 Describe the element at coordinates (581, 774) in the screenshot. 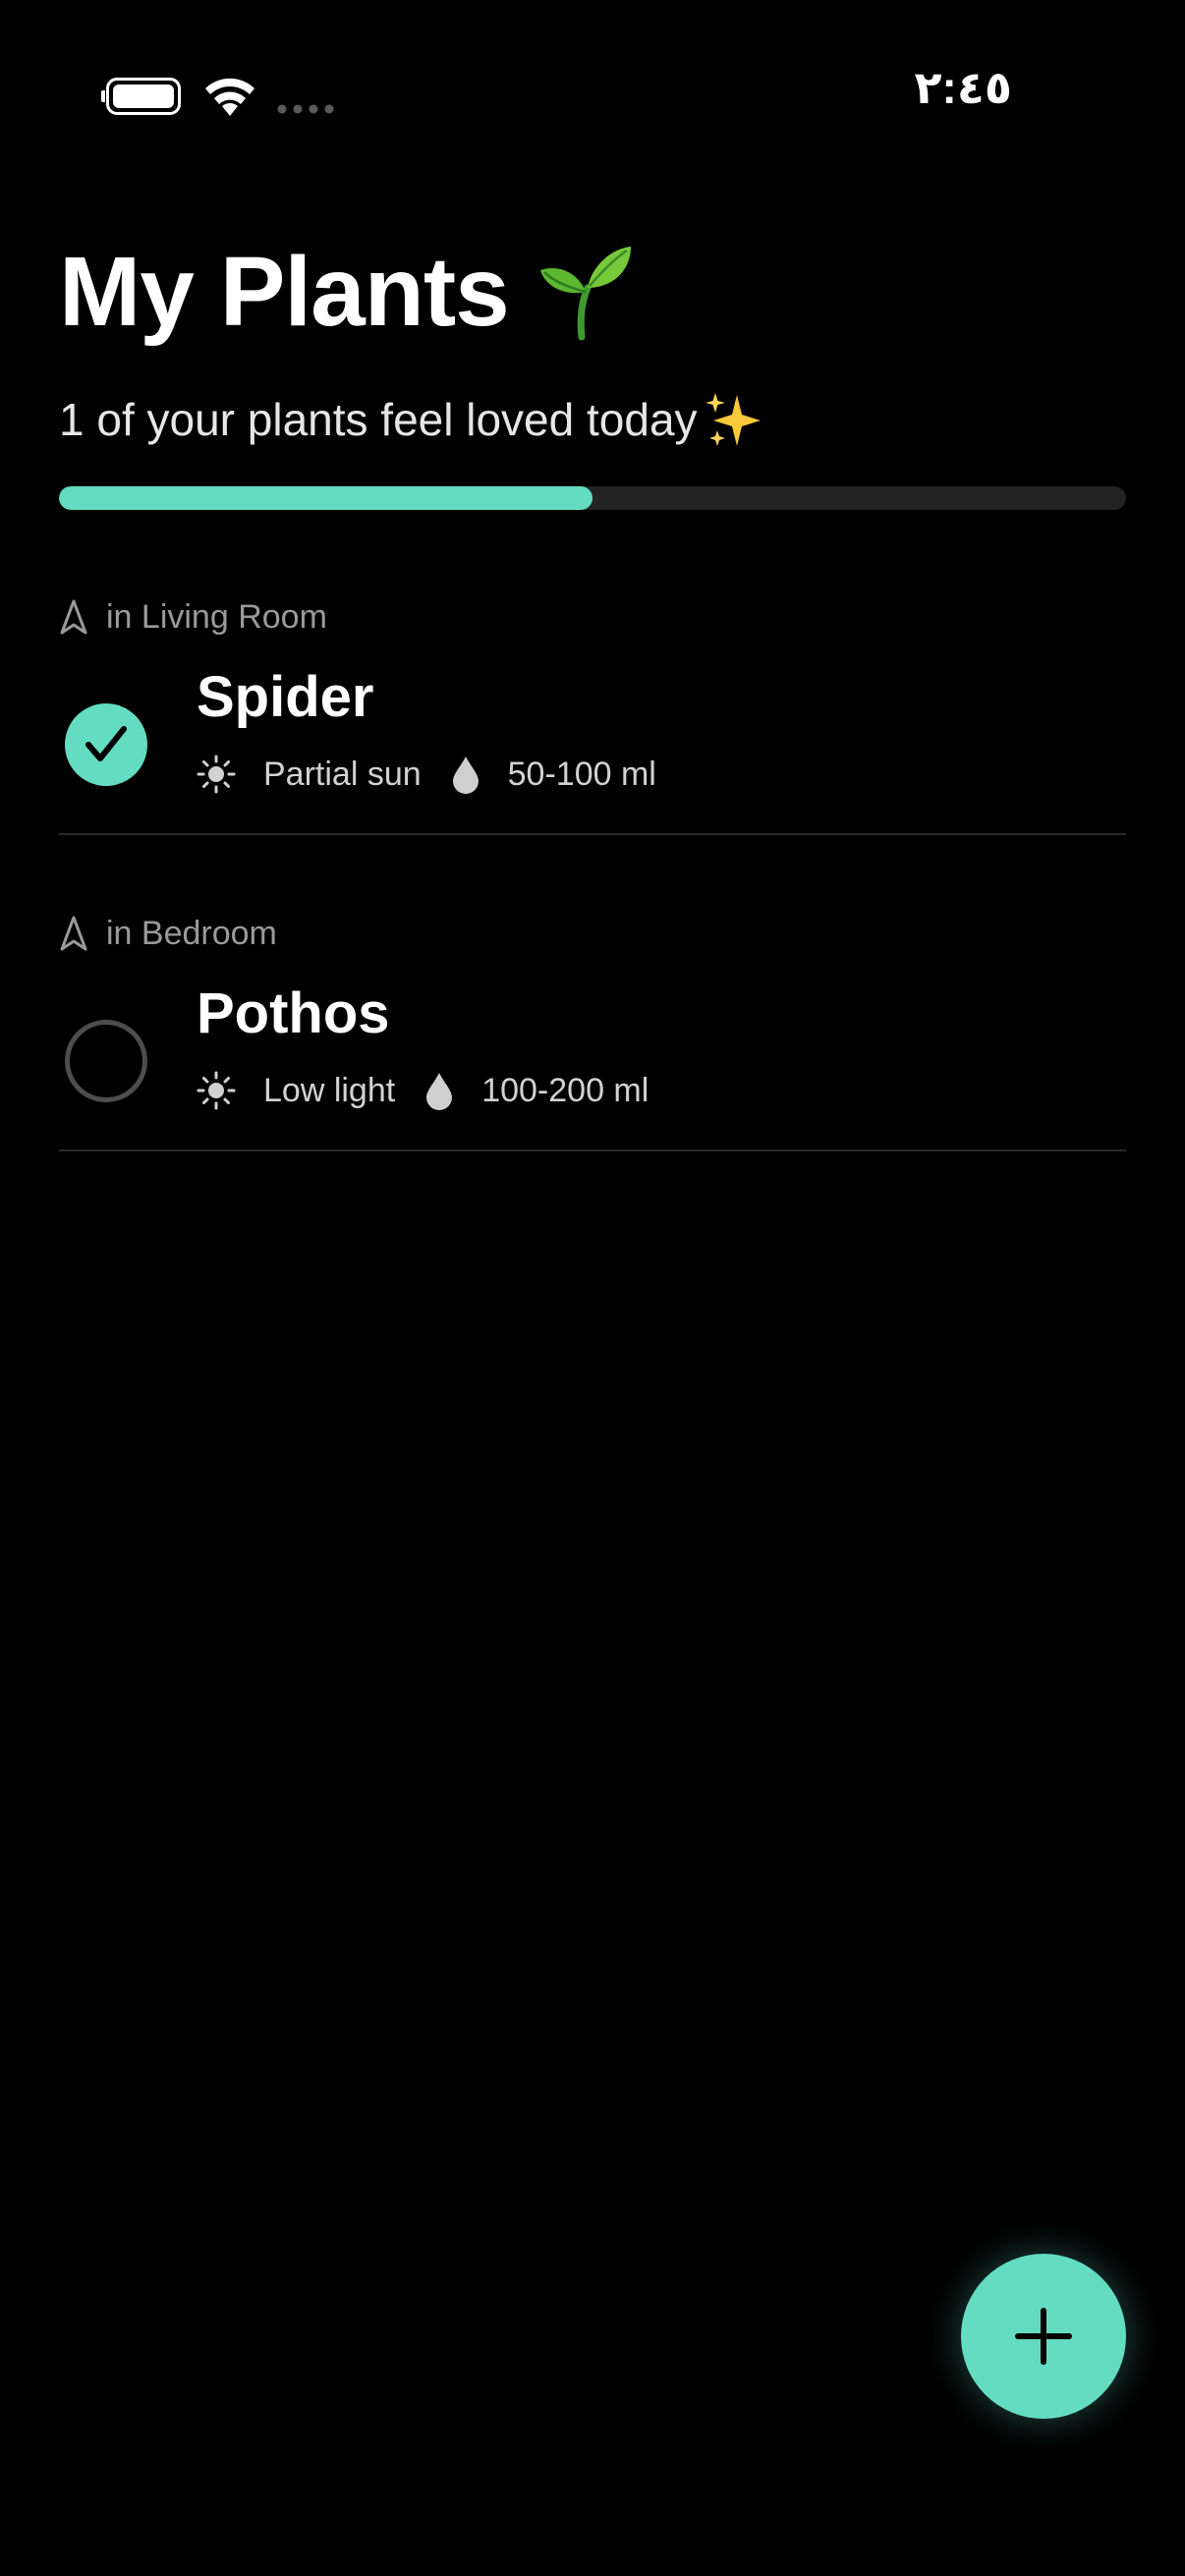

I see `water-amount: 50-100 ml` at that location.